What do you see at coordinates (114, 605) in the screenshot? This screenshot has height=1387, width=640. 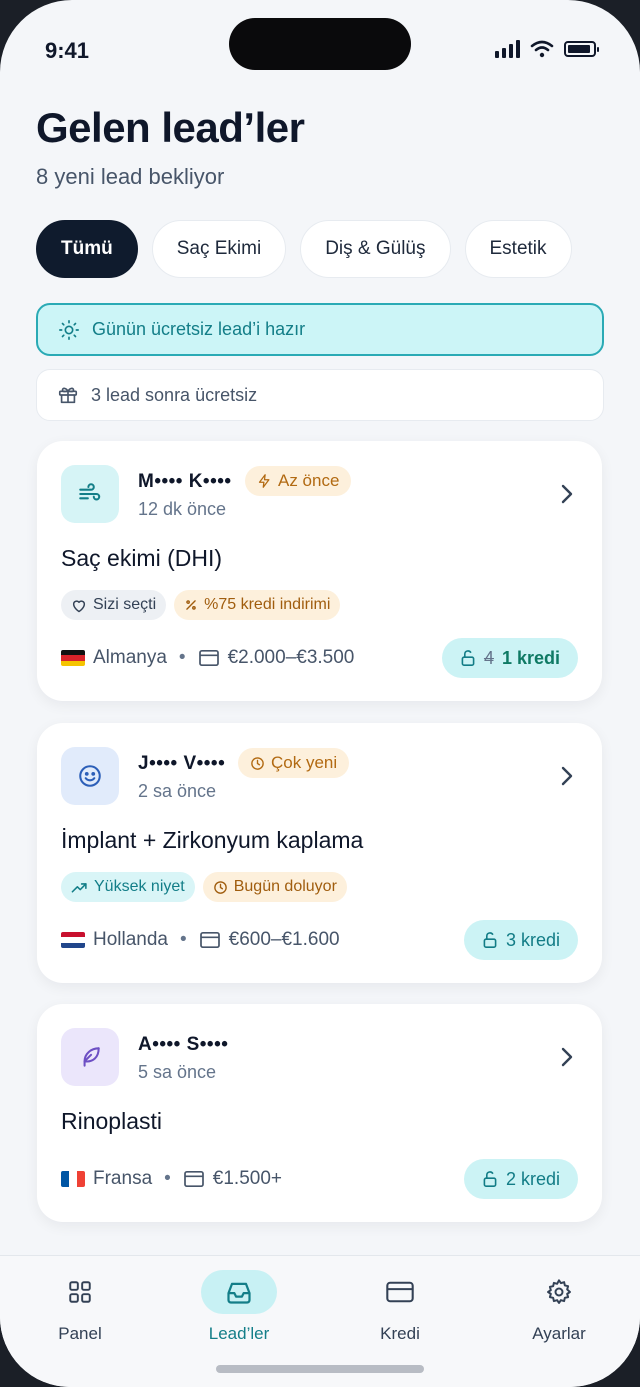 I see `pill-selected-you: Sizi seçti` at bounding box center [114, 605].